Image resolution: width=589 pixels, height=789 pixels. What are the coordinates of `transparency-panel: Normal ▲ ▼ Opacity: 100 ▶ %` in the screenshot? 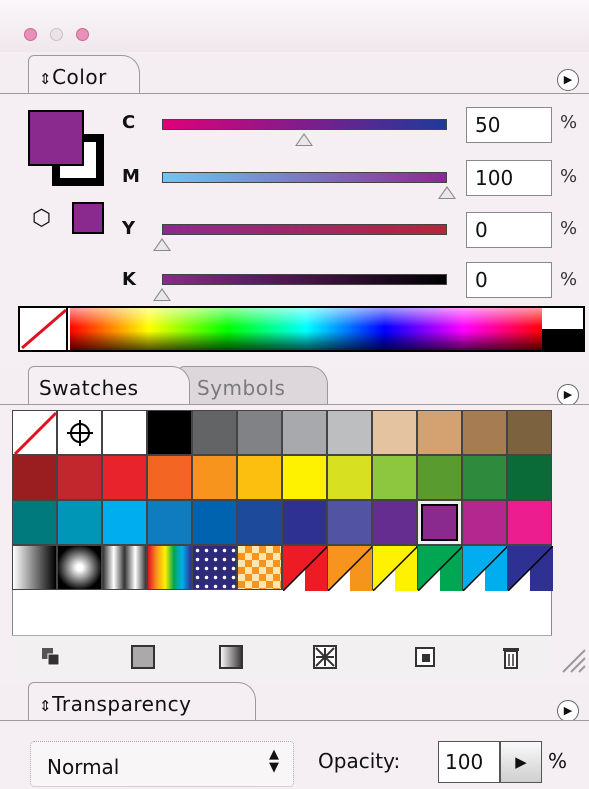 It's located at (294, 754).